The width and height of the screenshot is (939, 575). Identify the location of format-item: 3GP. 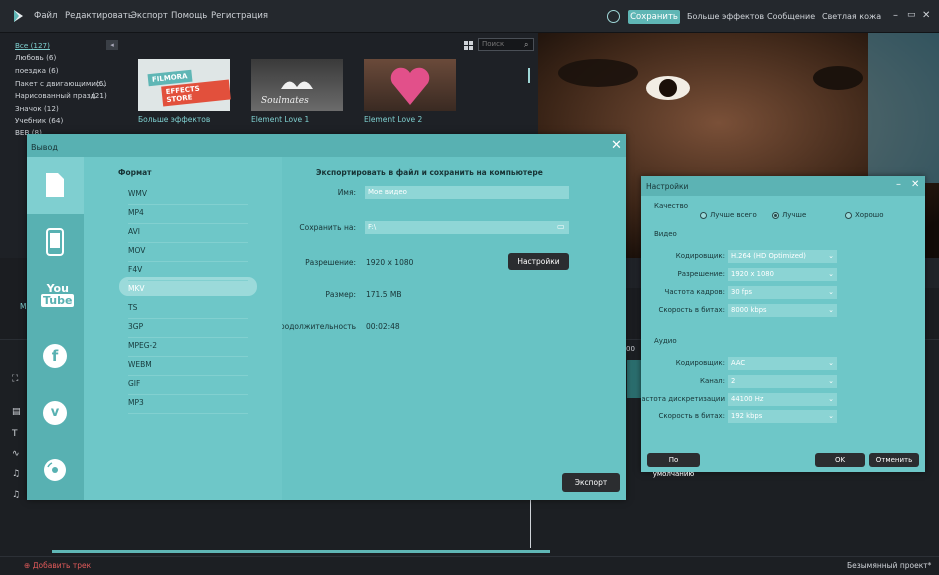
(188, 329).